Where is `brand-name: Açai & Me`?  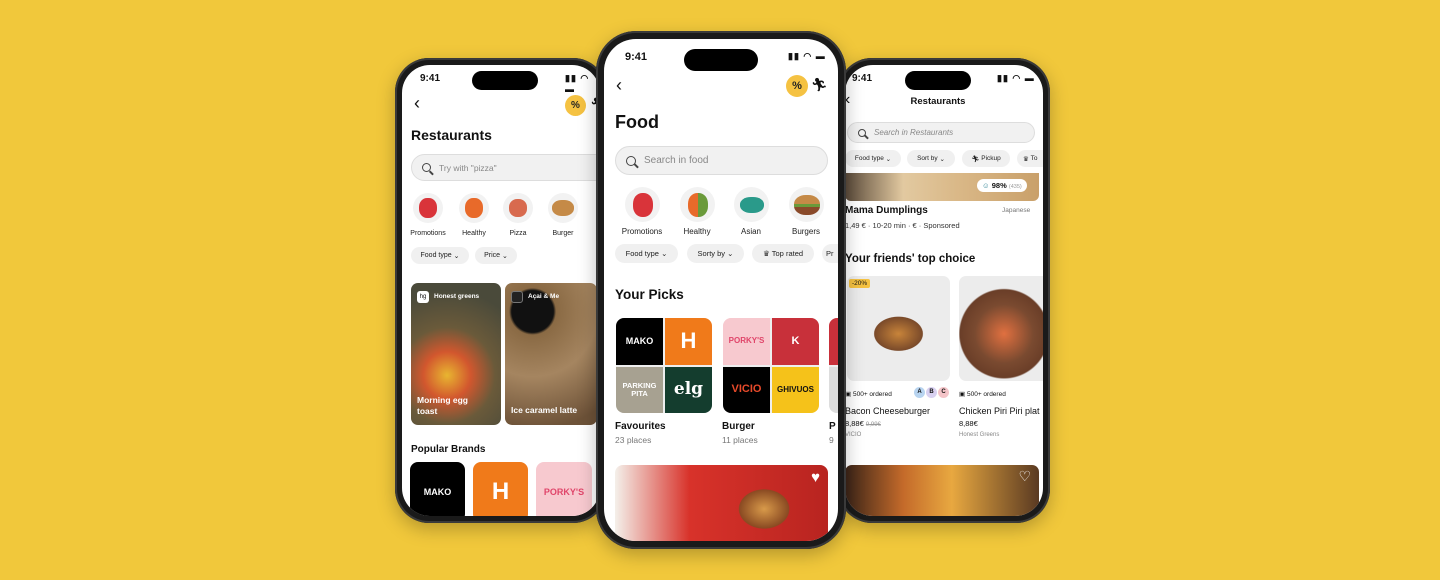
brand-name: Açai & Me is located at coordinates (544, 296).